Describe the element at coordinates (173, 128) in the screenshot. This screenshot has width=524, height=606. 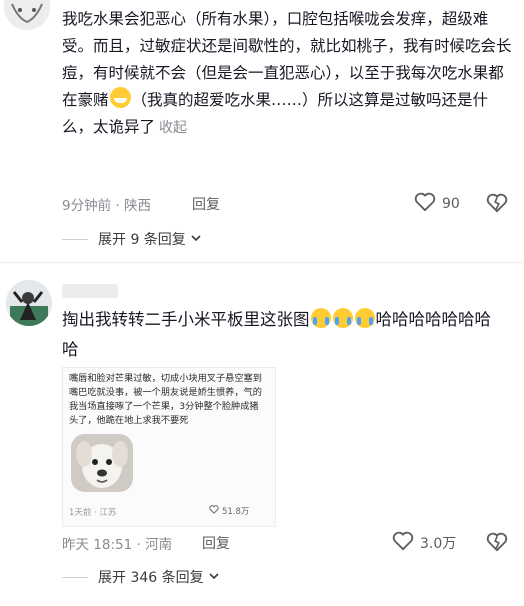
I see `collapse-link: 收起` at that location.